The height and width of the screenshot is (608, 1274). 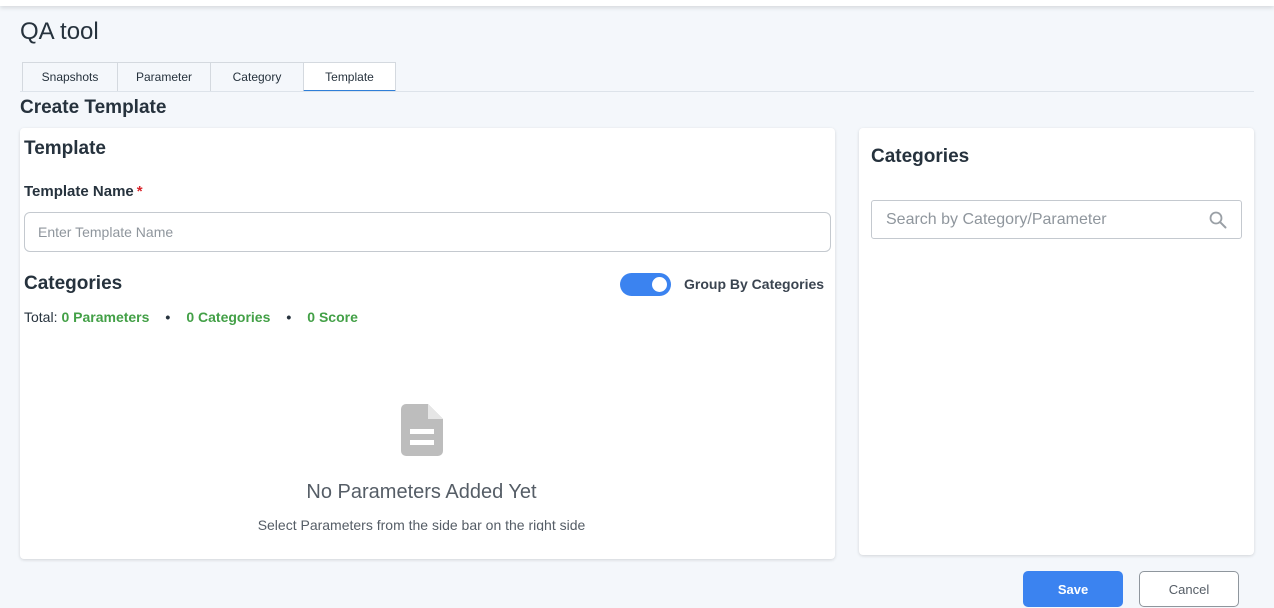 What do you see at coordinates (163, 77) in the screenshot?
I see `tab-parameter: Parameter` at bounding box center [163, 77].